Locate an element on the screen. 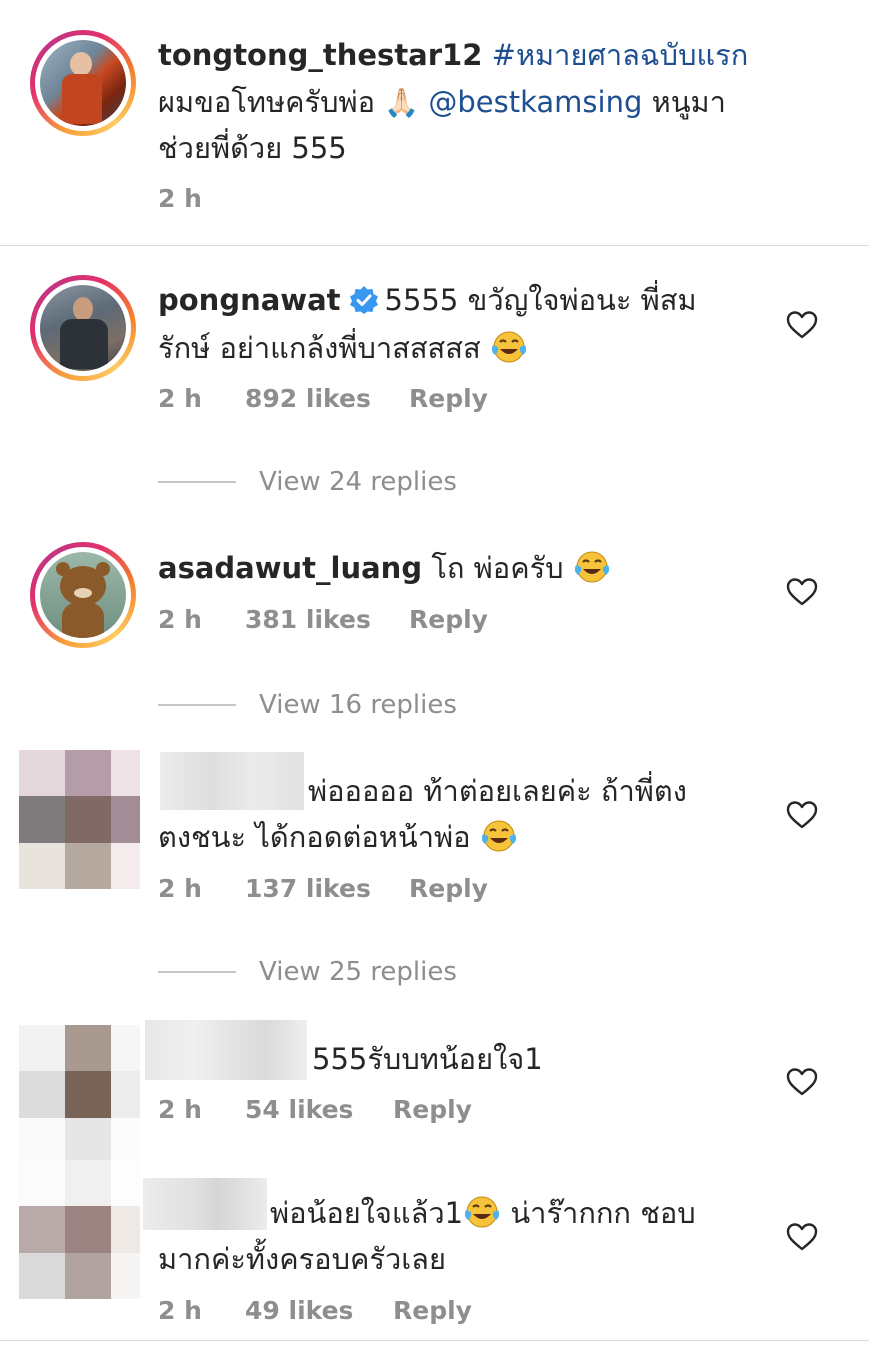 This screenshot has width=869, height=1347. post-time: 2 h is located at coordinates (180, 198).